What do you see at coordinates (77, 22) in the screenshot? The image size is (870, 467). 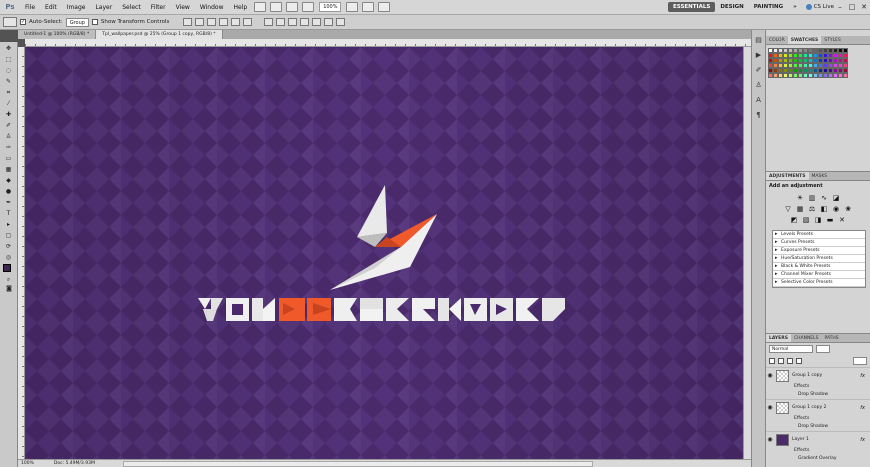 I see `auto-select-dropdown: Group` at bounding box center [77, 22].